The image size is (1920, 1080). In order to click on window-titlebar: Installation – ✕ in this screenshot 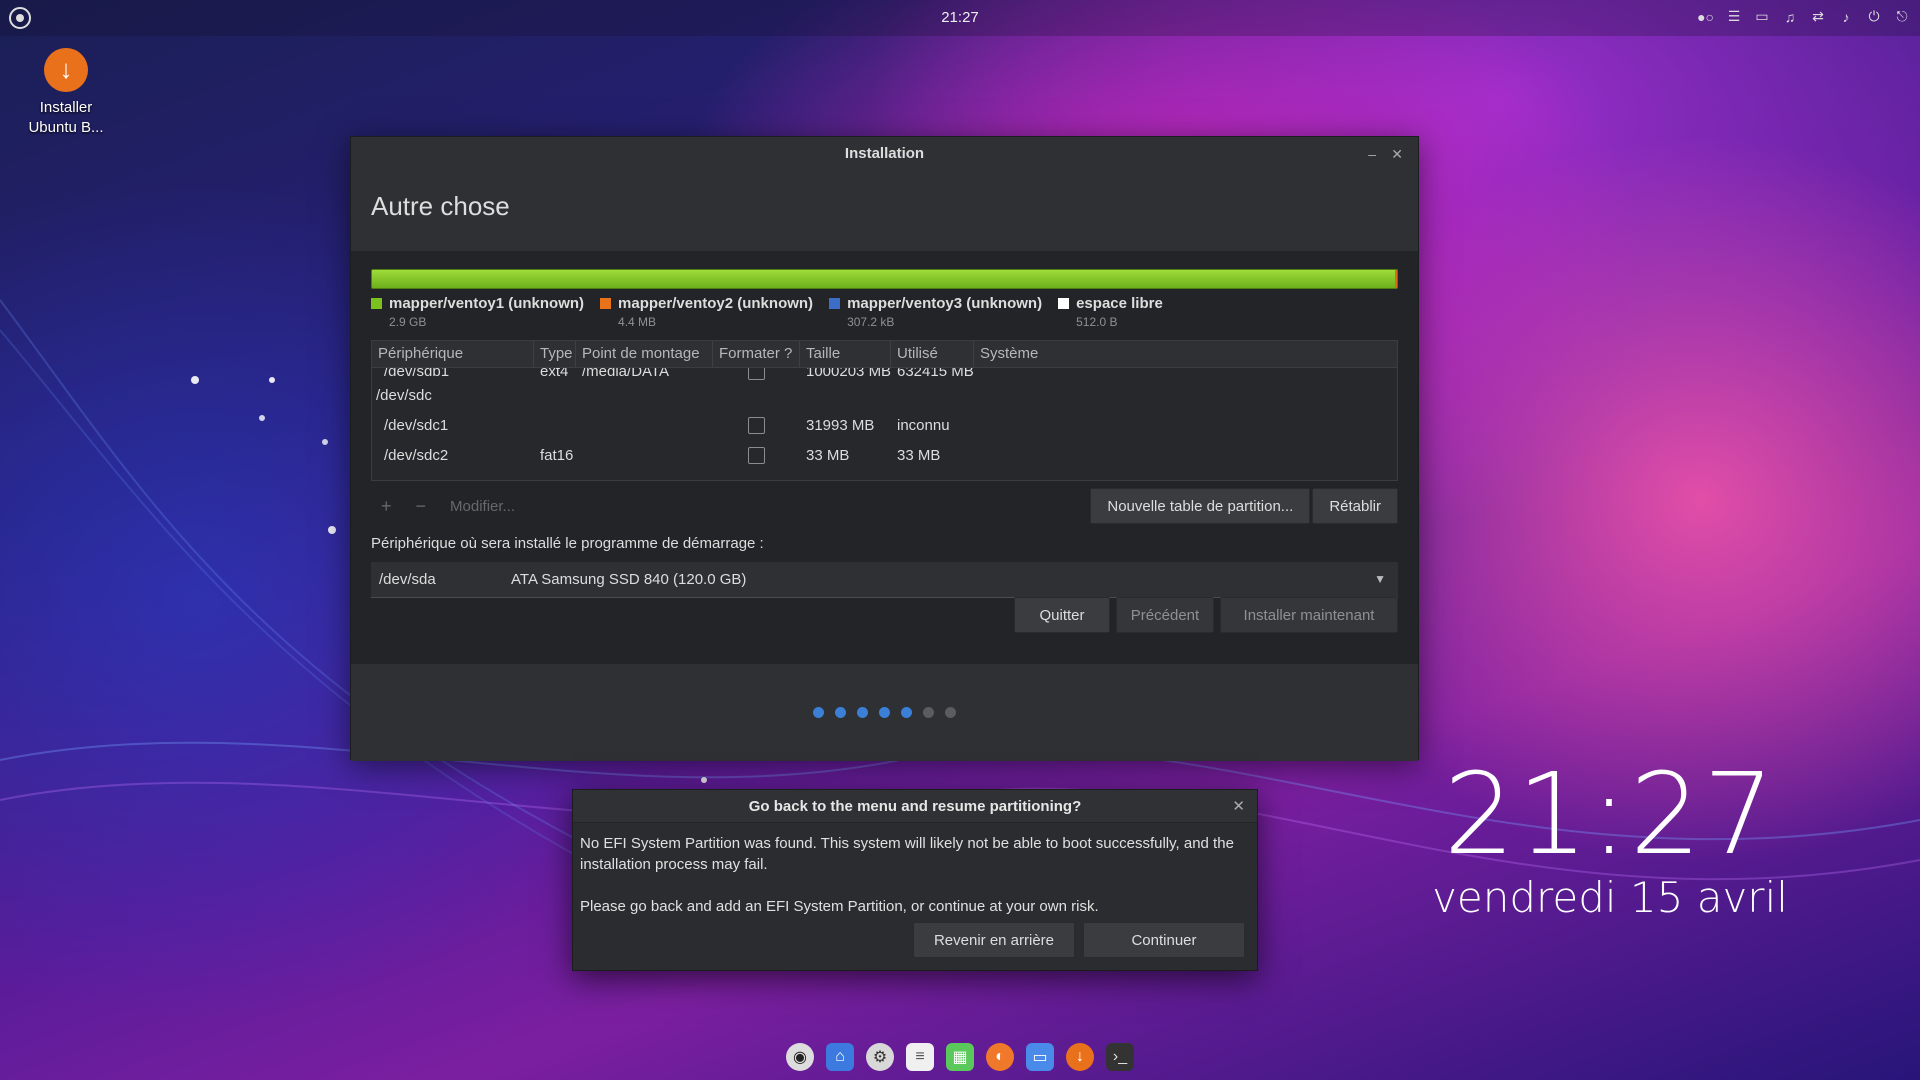, I will do `click(884, 154)`.